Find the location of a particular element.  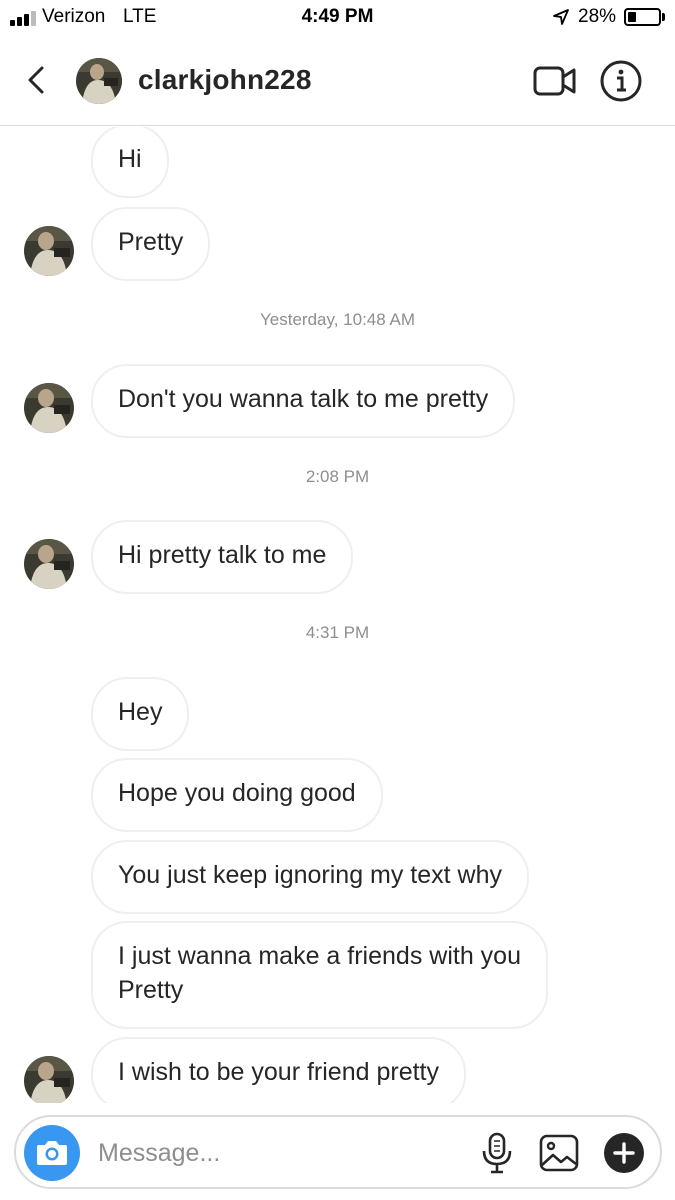

status-time: 4:49 PM is located at coordinates (337, 16).